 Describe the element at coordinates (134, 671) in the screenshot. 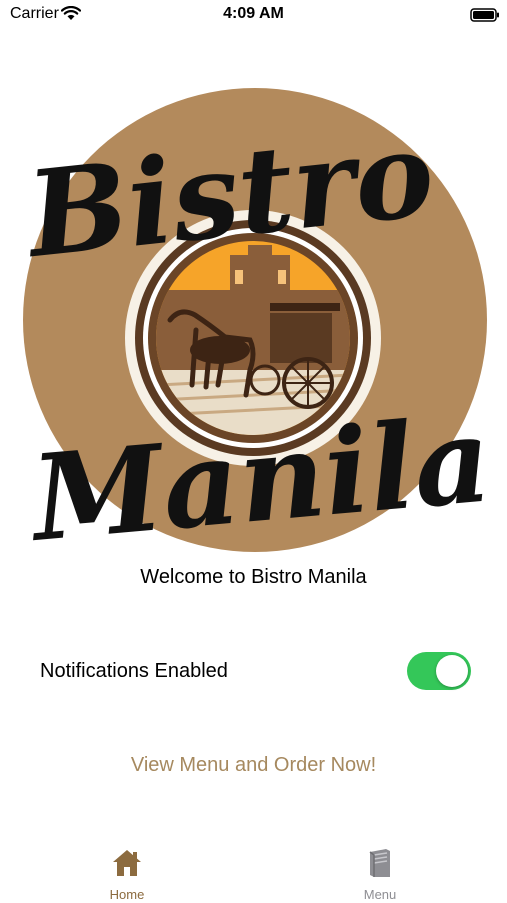

I see `notifications-label: Notifications Enabled` at that location.